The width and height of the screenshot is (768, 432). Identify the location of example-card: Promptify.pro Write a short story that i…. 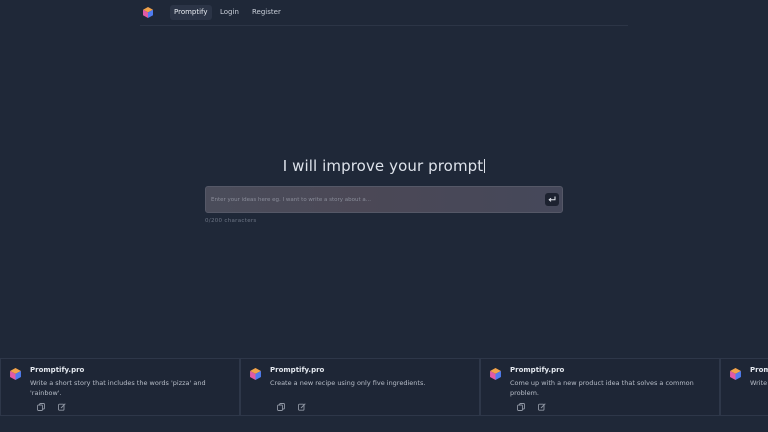
(120, 387).